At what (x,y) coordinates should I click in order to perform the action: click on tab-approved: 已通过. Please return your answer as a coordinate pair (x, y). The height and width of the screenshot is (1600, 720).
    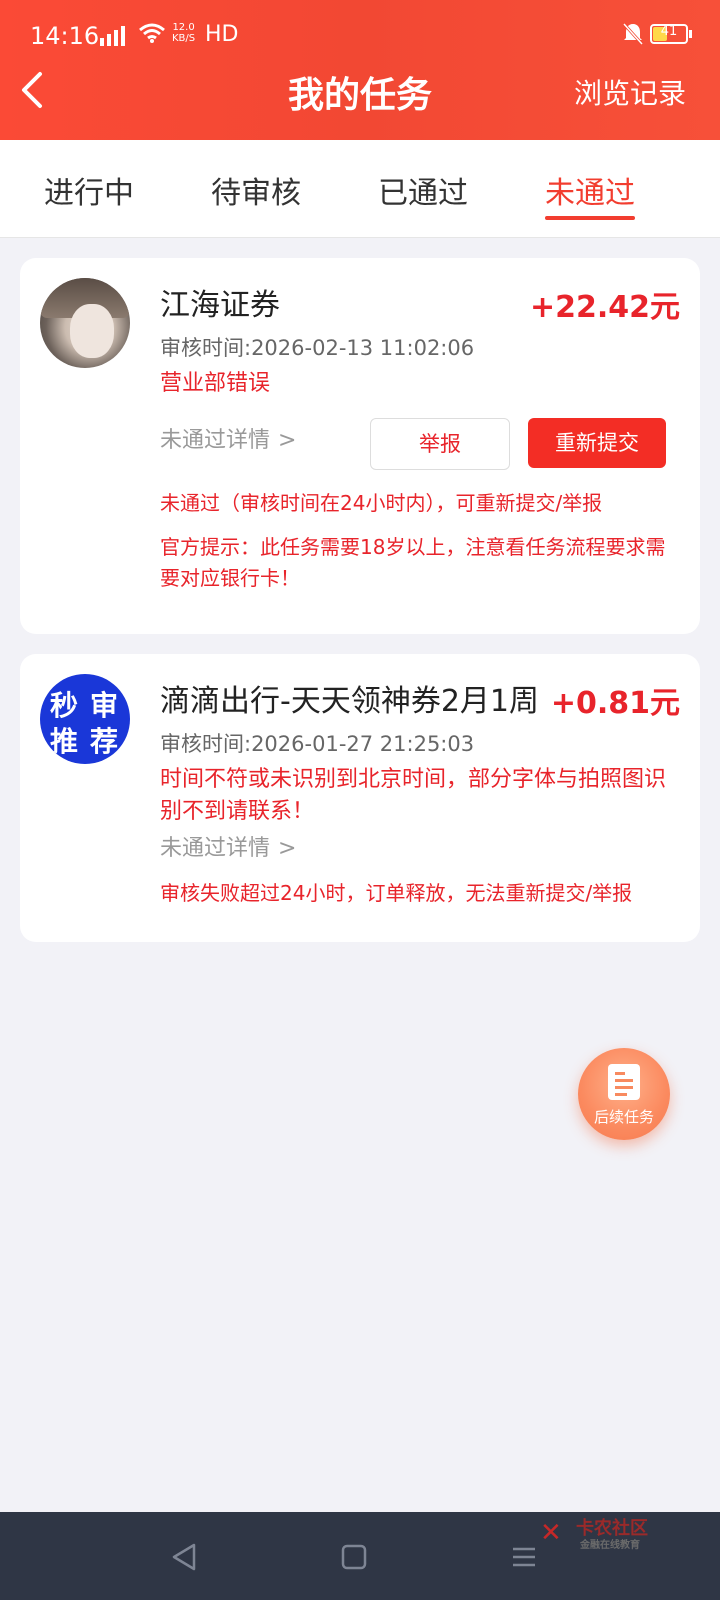
    Looking at the image, I should click on (423, 190).